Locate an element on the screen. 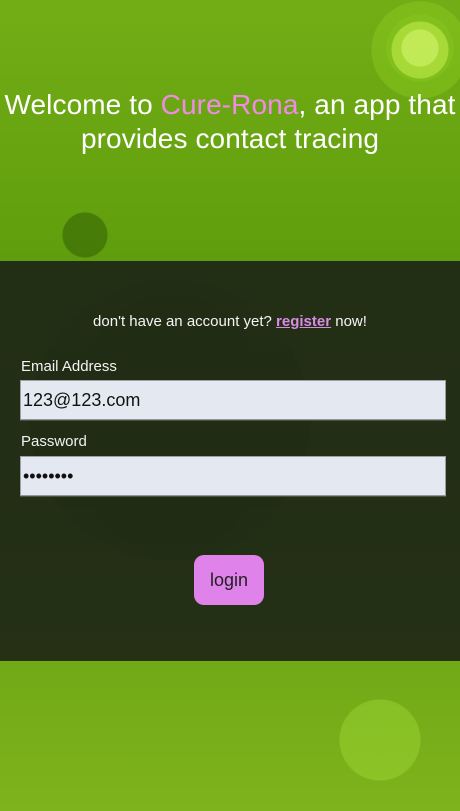 The image size is (460, 811). email-label: Email Address is located at coordinates (69, 366).